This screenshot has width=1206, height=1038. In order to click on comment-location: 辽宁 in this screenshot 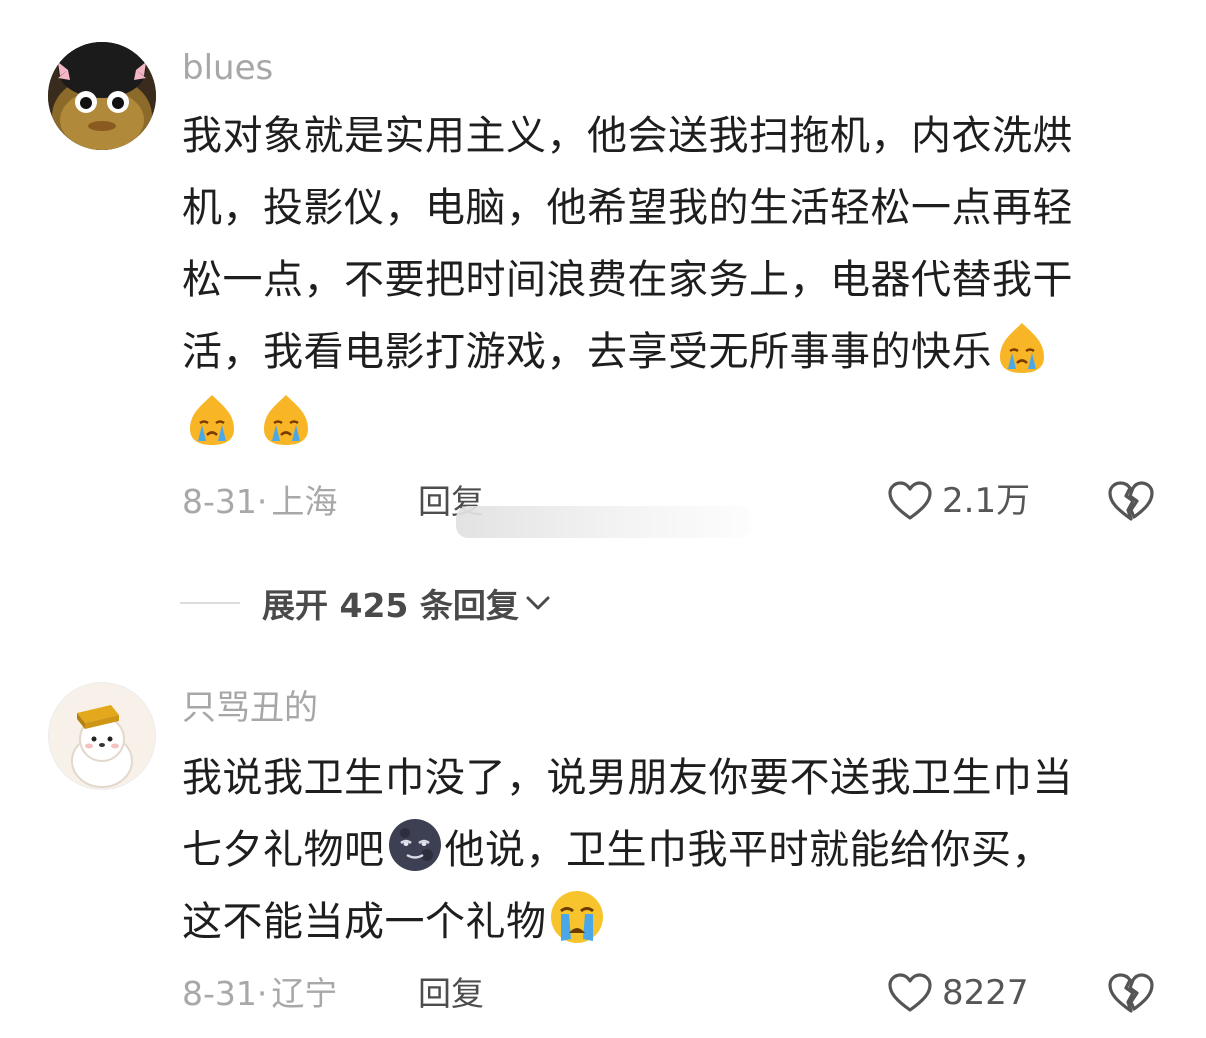, I will do `click(304, 993)`.